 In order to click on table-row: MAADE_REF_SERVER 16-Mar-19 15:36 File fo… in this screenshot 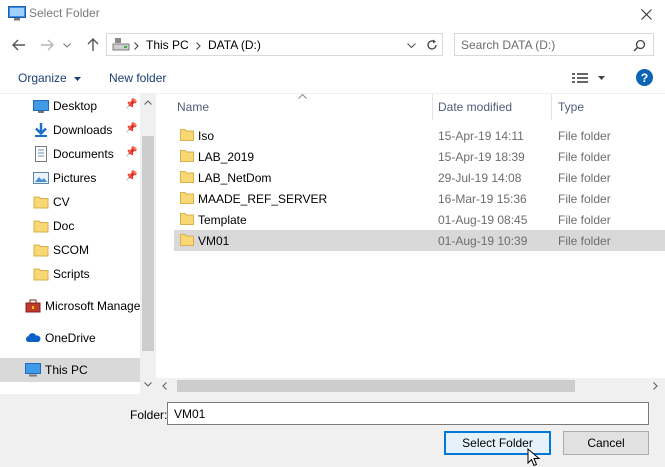, I will do `click(419, 198)`.